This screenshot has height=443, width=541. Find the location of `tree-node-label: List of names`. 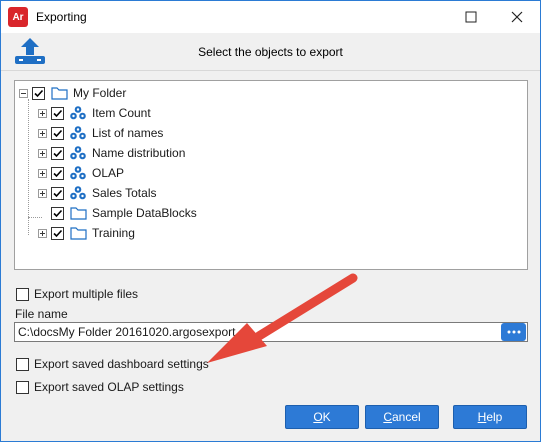

tree-node-label: List of names is located at coordinates (128, 133).